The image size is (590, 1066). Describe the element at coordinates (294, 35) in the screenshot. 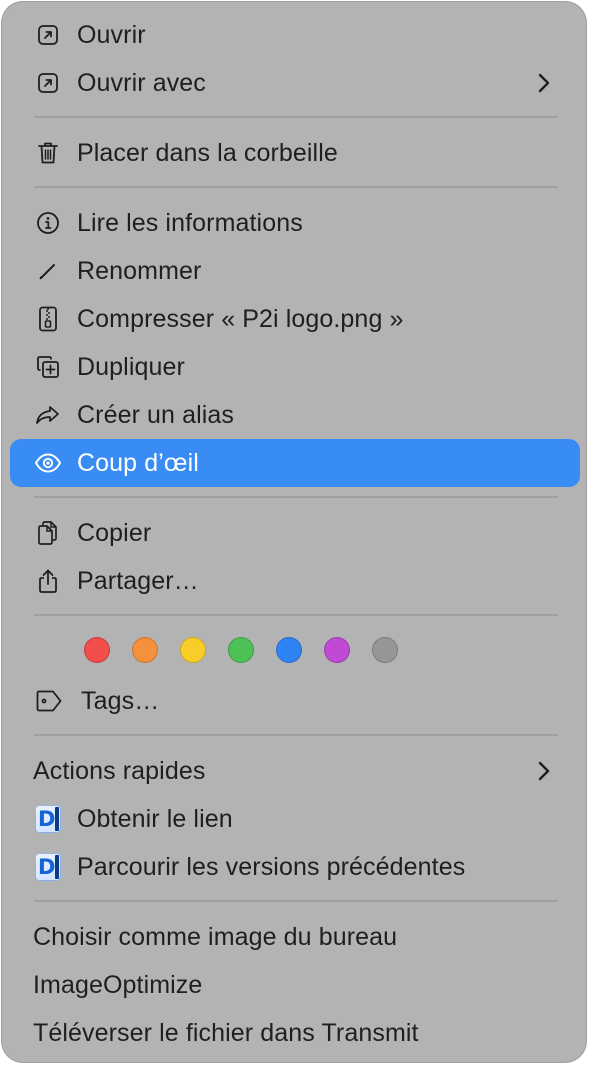

I see `menu-item-open: Ouvrir` at that location.